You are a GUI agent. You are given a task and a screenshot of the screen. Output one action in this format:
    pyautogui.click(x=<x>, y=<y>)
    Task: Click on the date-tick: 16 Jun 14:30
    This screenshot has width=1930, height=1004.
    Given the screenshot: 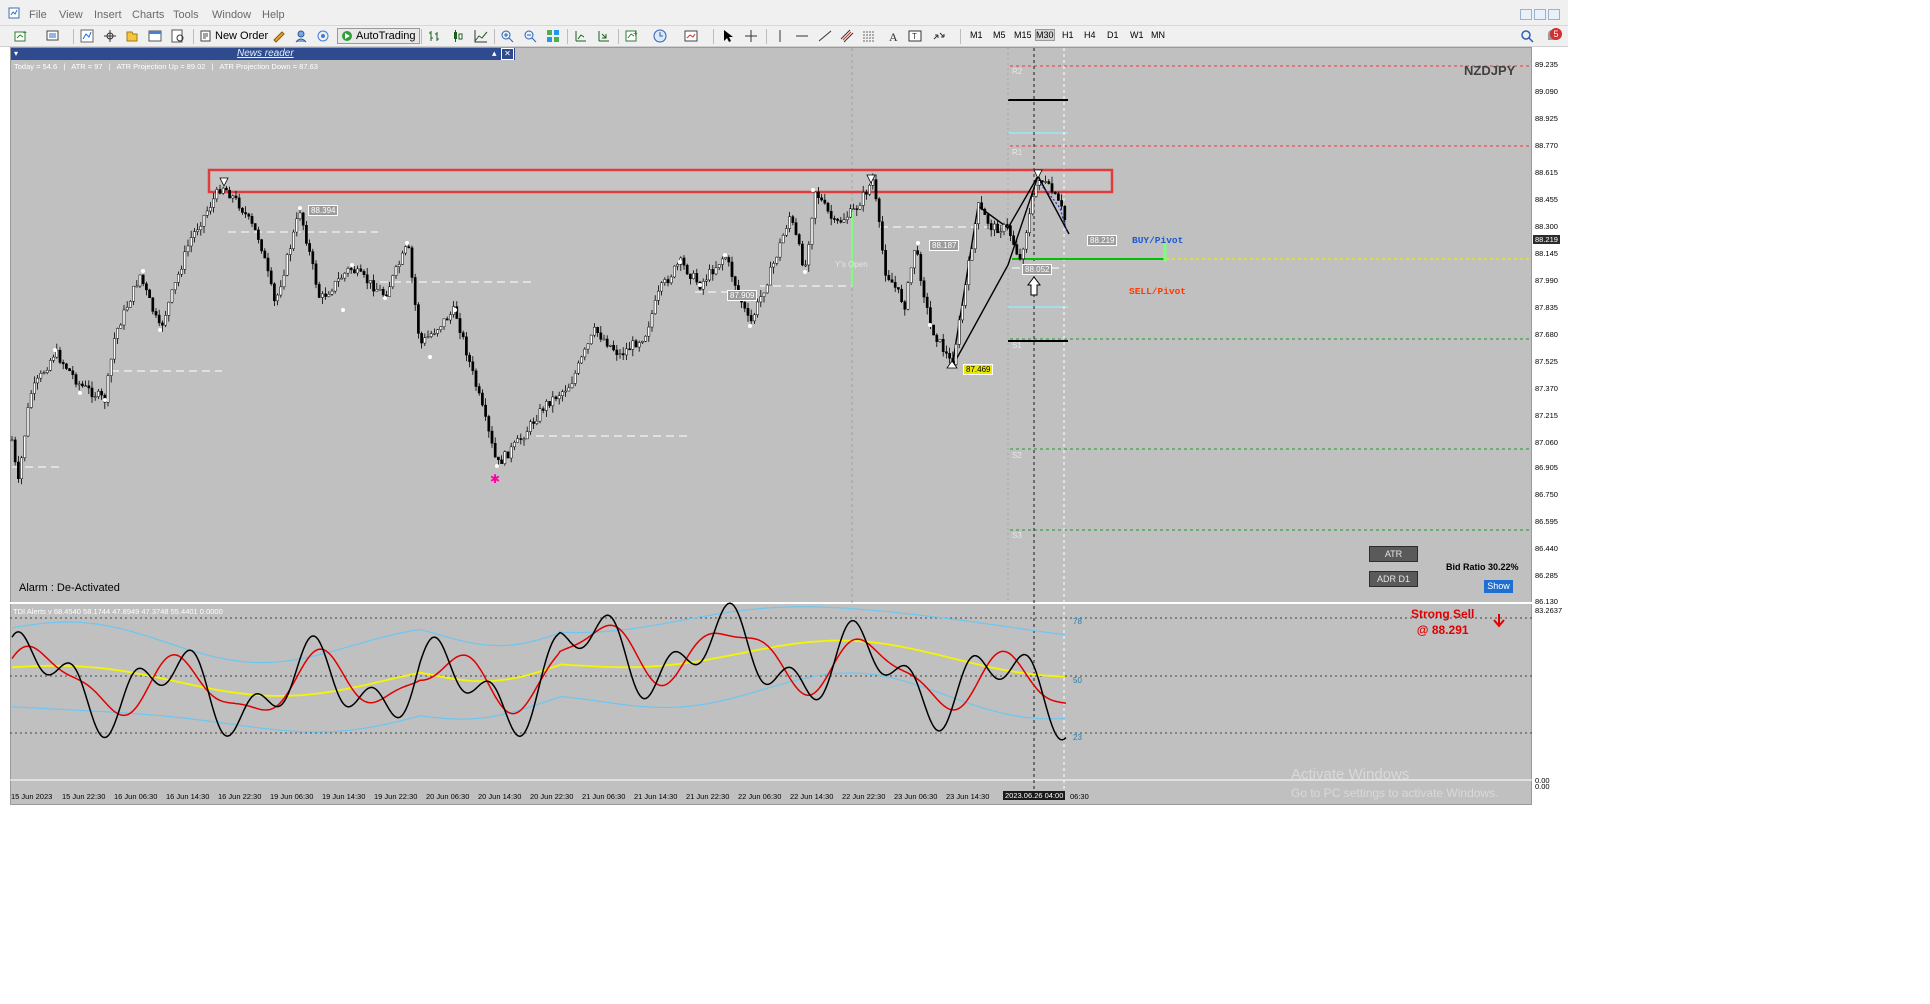 What is the action you would take?
    pyautogui.click(x=188, y=796)
    